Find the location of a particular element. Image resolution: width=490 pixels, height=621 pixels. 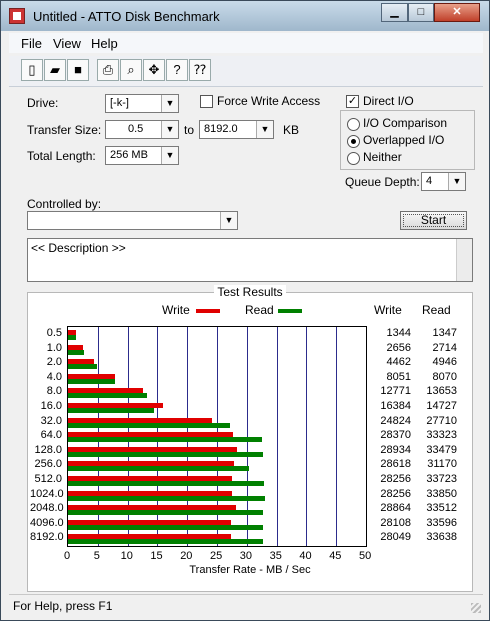

controlled-by-select: ▼ is located at coordinates (132, 220).